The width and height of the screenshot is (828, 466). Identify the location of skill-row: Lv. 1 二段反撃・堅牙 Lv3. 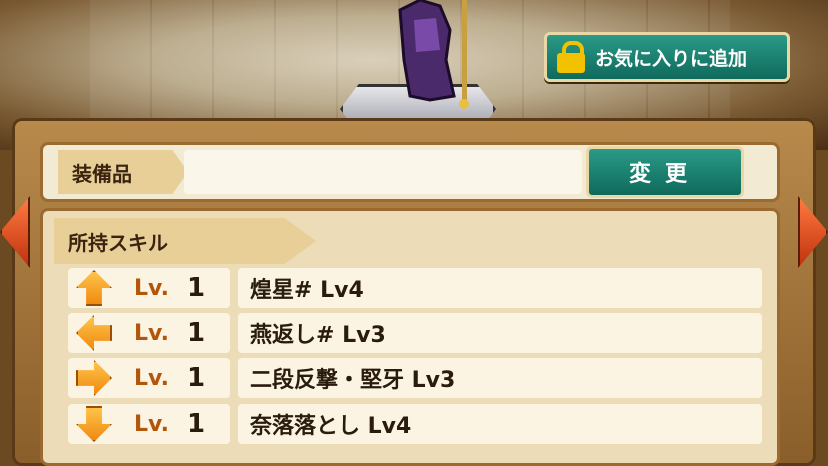
(415, 378).